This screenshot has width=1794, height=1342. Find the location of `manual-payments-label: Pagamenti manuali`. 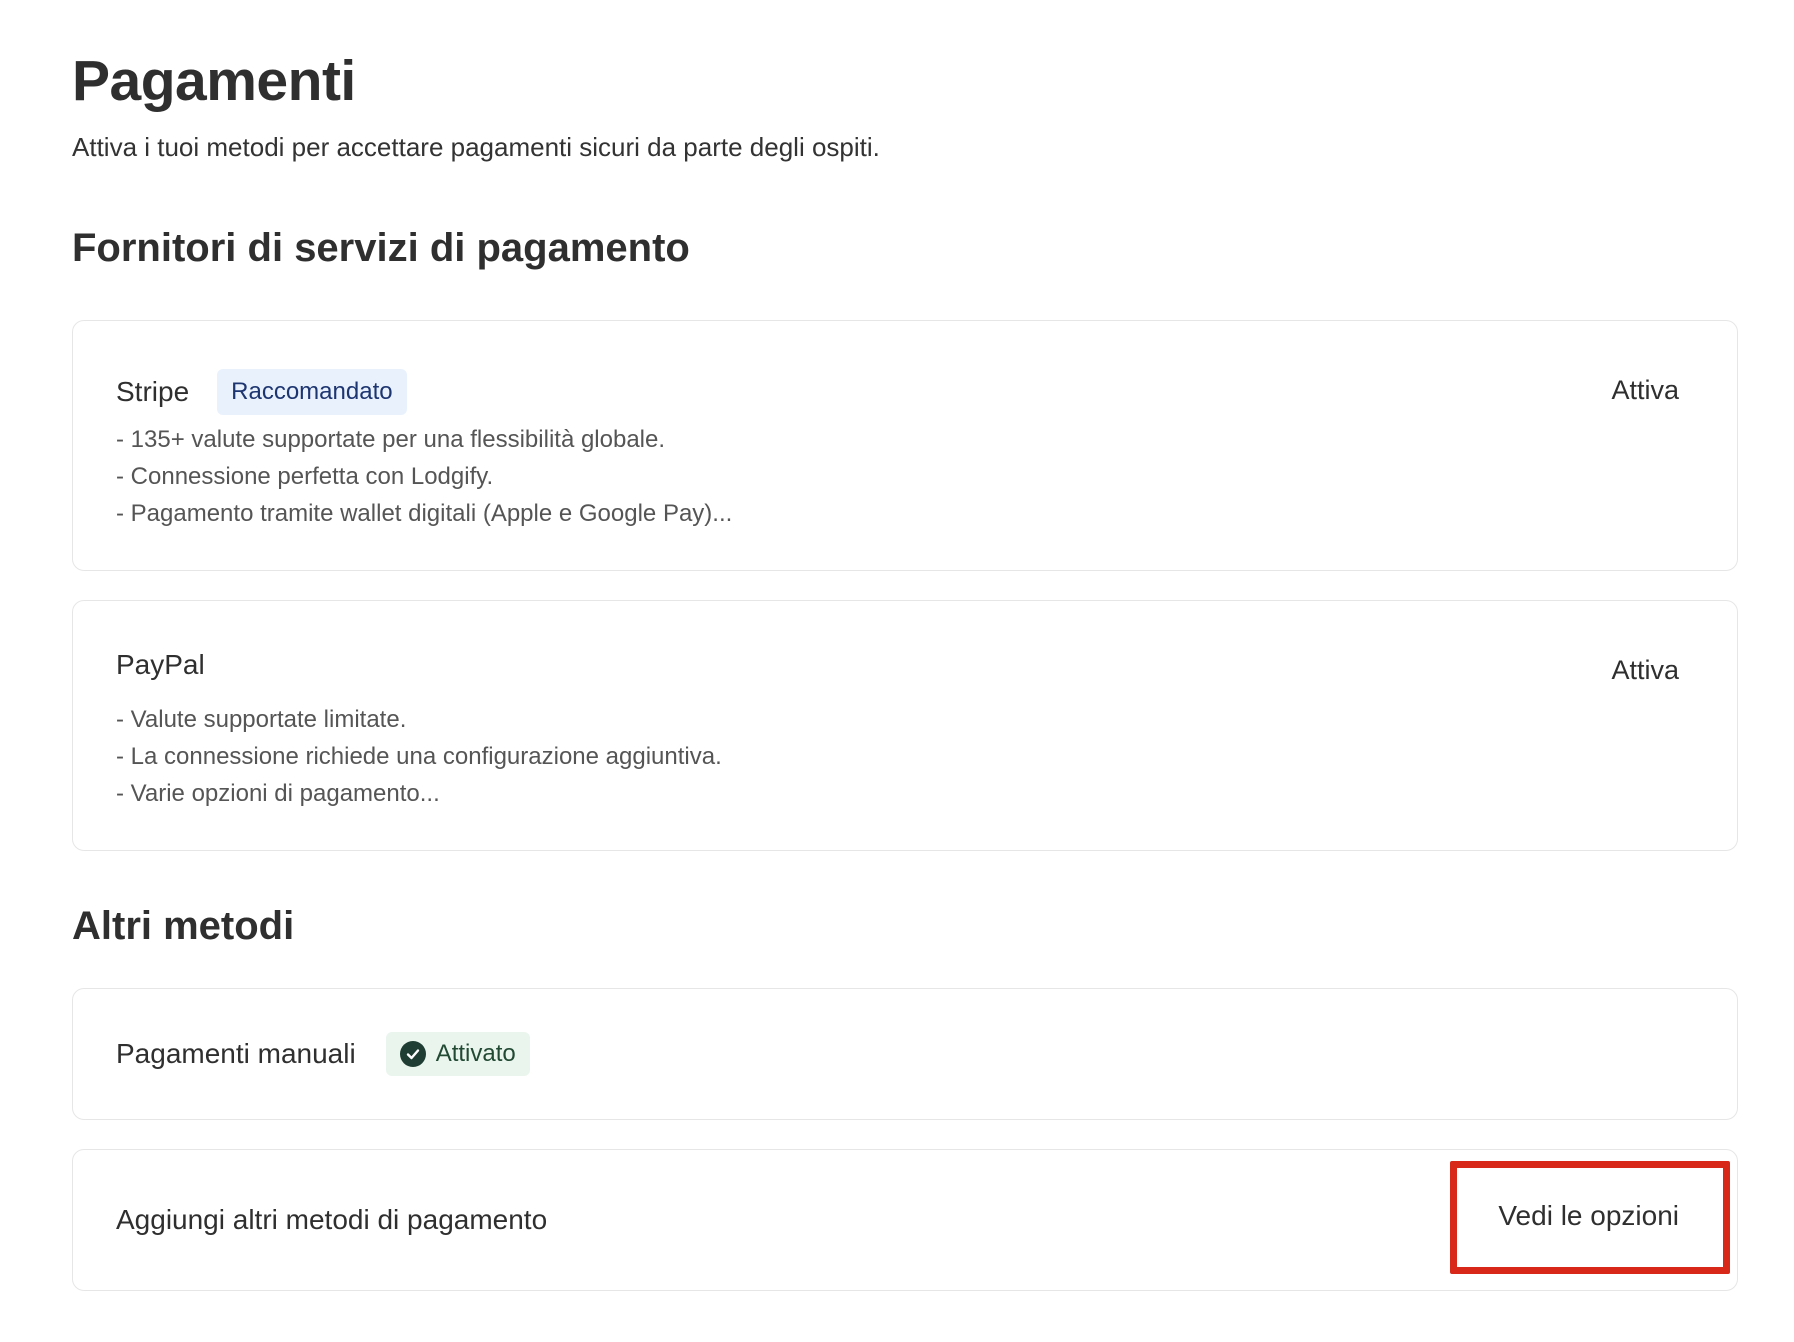

manual-payments-label: Pagamenti manuali is located at coordinates (236, 1053).